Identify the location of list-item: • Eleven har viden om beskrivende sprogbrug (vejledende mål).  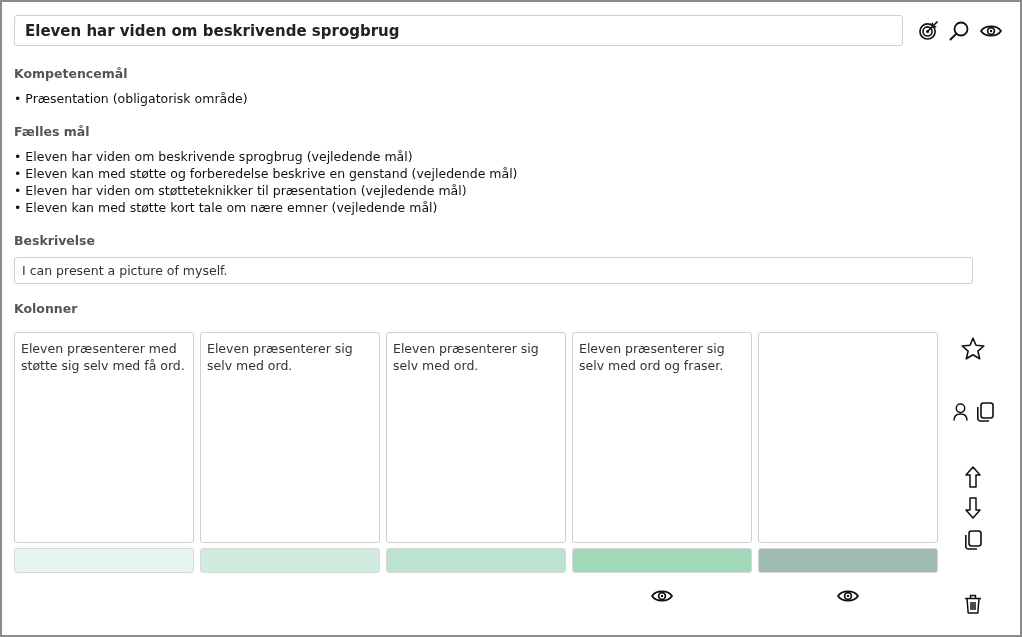
(214, 156).